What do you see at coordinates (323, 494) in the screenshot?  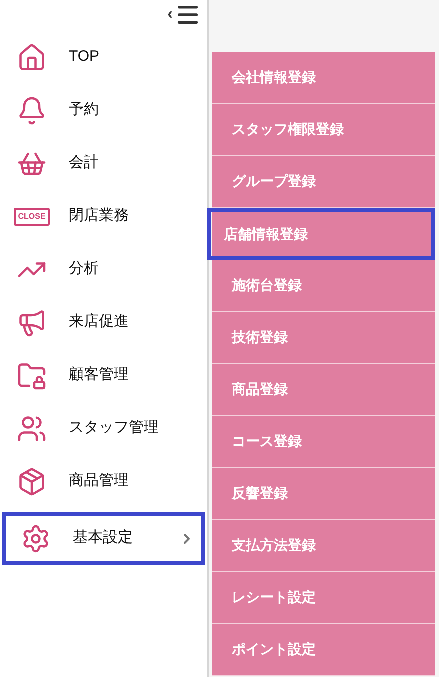 I see `submenu-item: 反響登録` at bounding box center [323, 494].